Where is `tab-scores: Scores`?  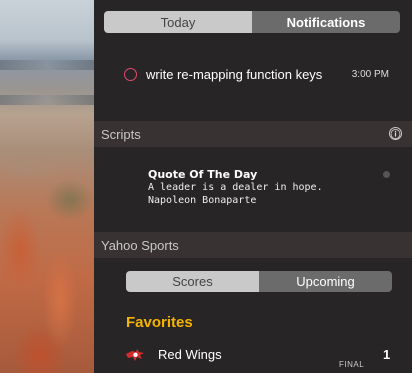
tab-scores: Scores is located at coordinates (192, 281).